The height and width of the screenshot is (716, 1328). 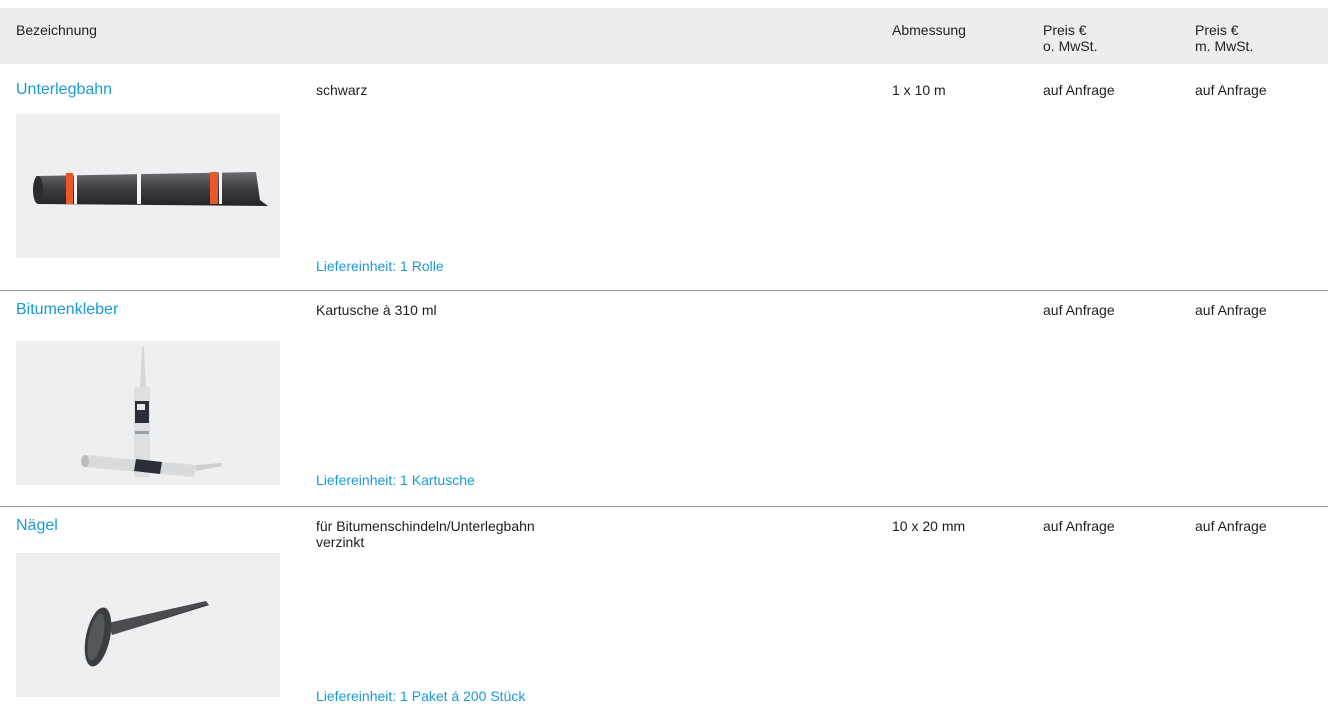 I want to click on product-image-naegel, so click(x=148, y=625).